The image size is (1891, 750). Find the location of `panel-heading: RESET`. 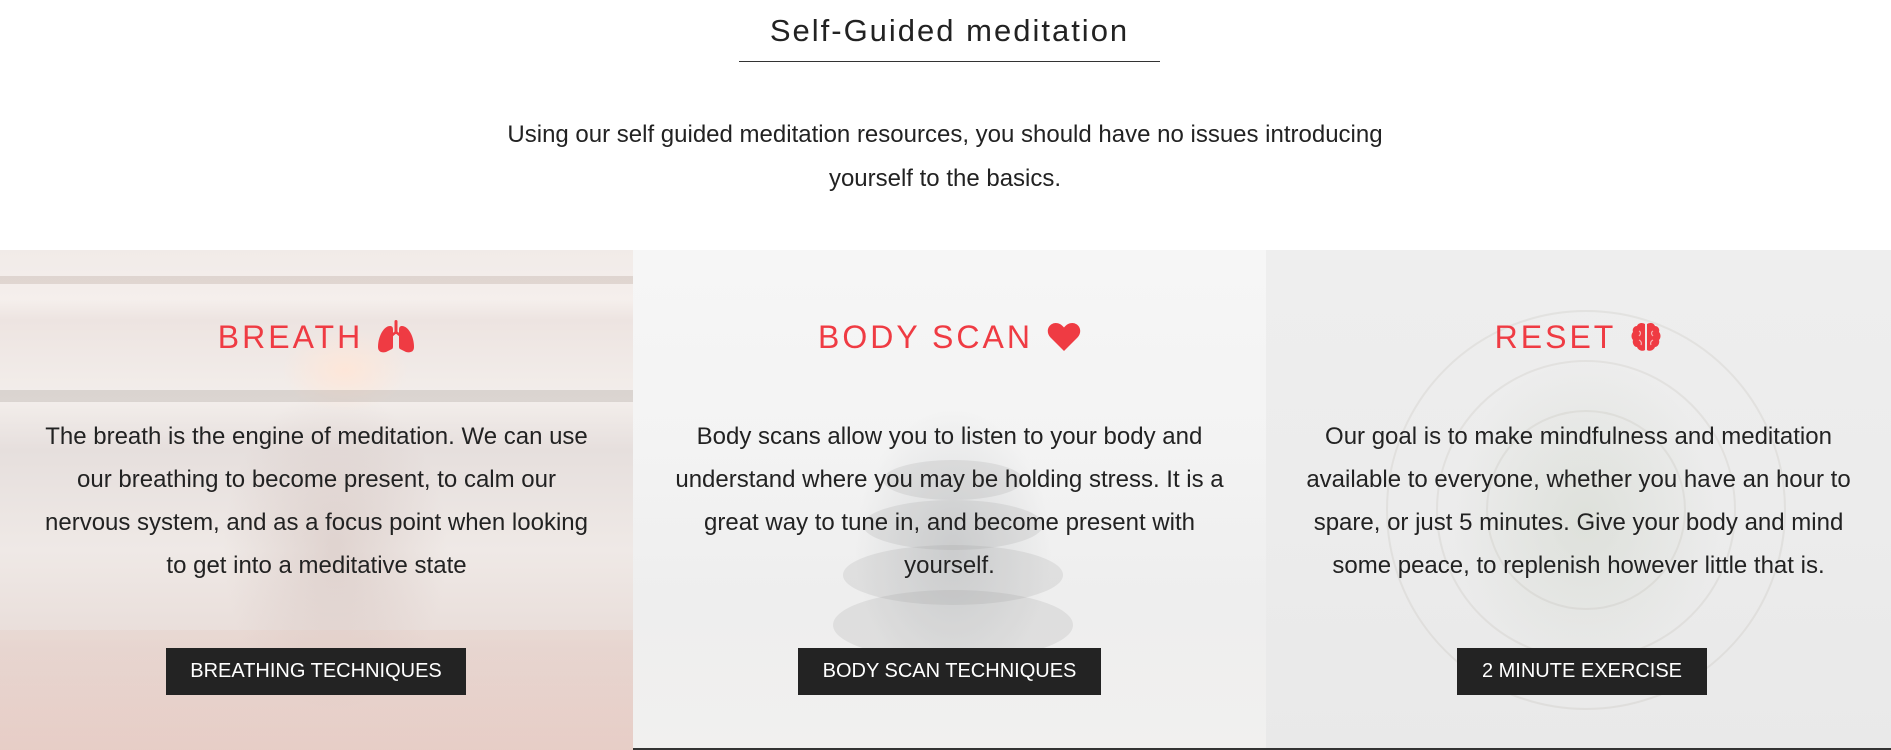

panel-heading: RESET is located at coordinates (1578, 337).